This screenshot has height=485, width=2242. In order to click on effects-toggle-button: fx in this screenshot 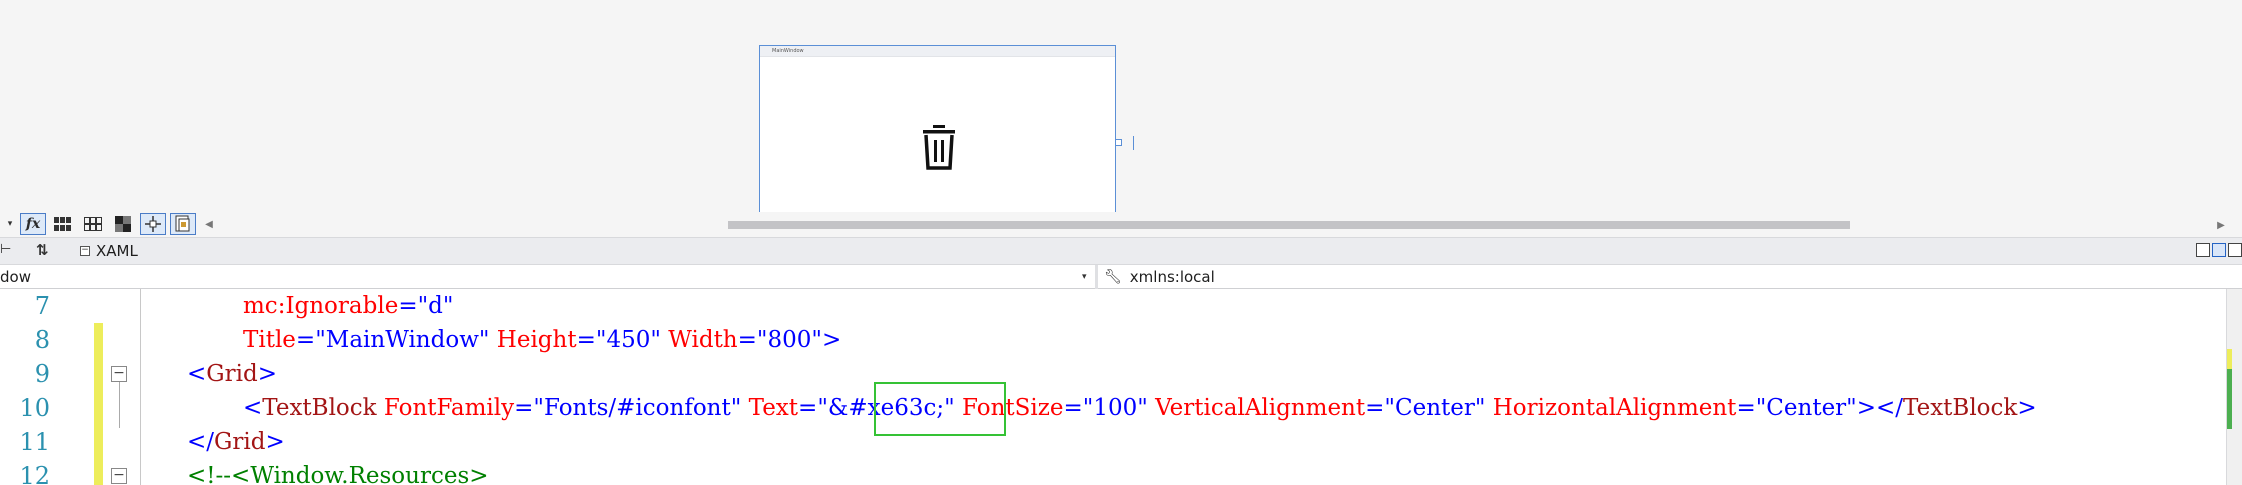, I will do `click(33, 224)`.